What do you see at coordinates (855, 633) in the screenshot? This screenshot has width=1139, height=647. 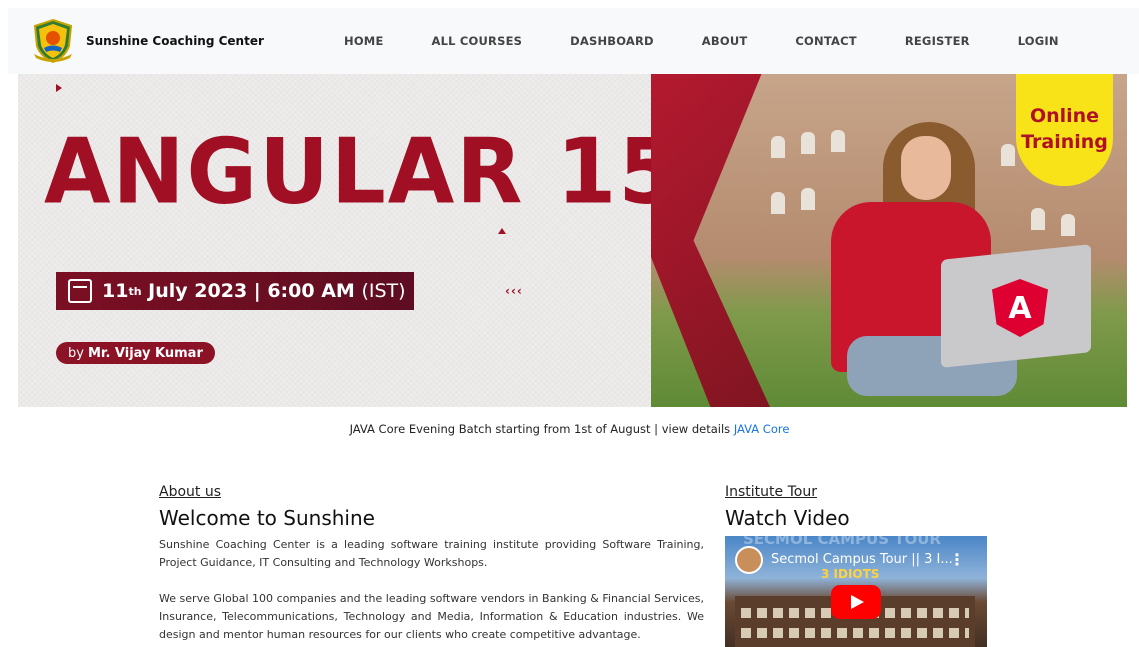 I see `video-building-windows` at bounding box center [855, 633].